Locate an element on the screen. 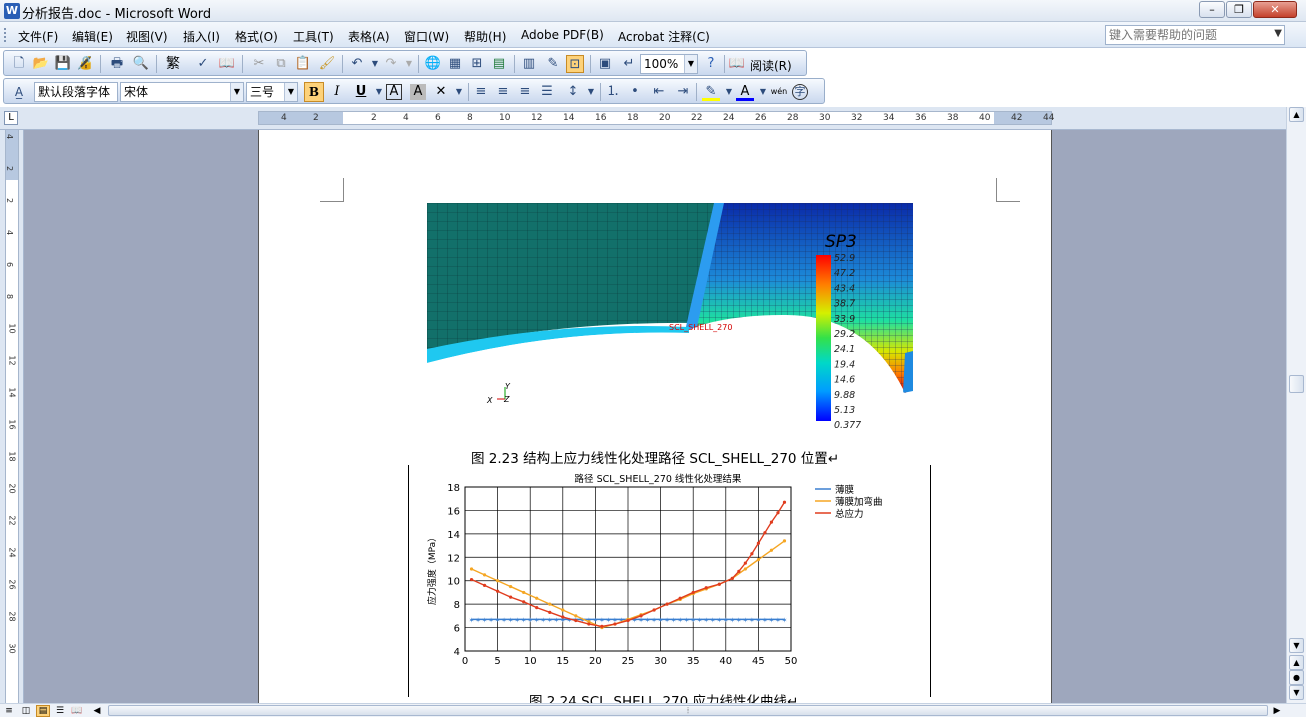 The image size is (1306, 717). bullets-icon: • is located at coordinates (635, 92).